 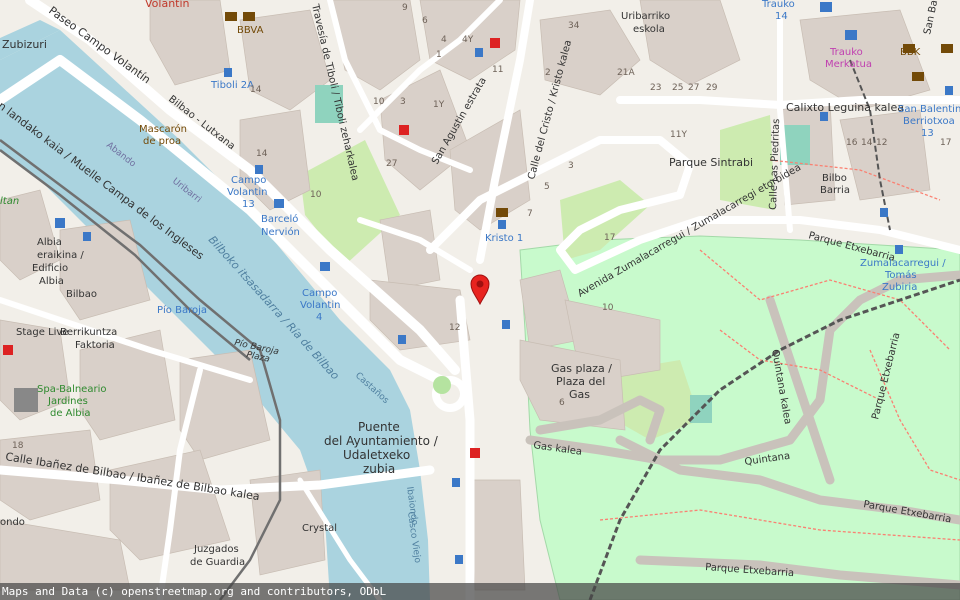 I want to click on svg-text: 1Y, so click(x=439, y=105).